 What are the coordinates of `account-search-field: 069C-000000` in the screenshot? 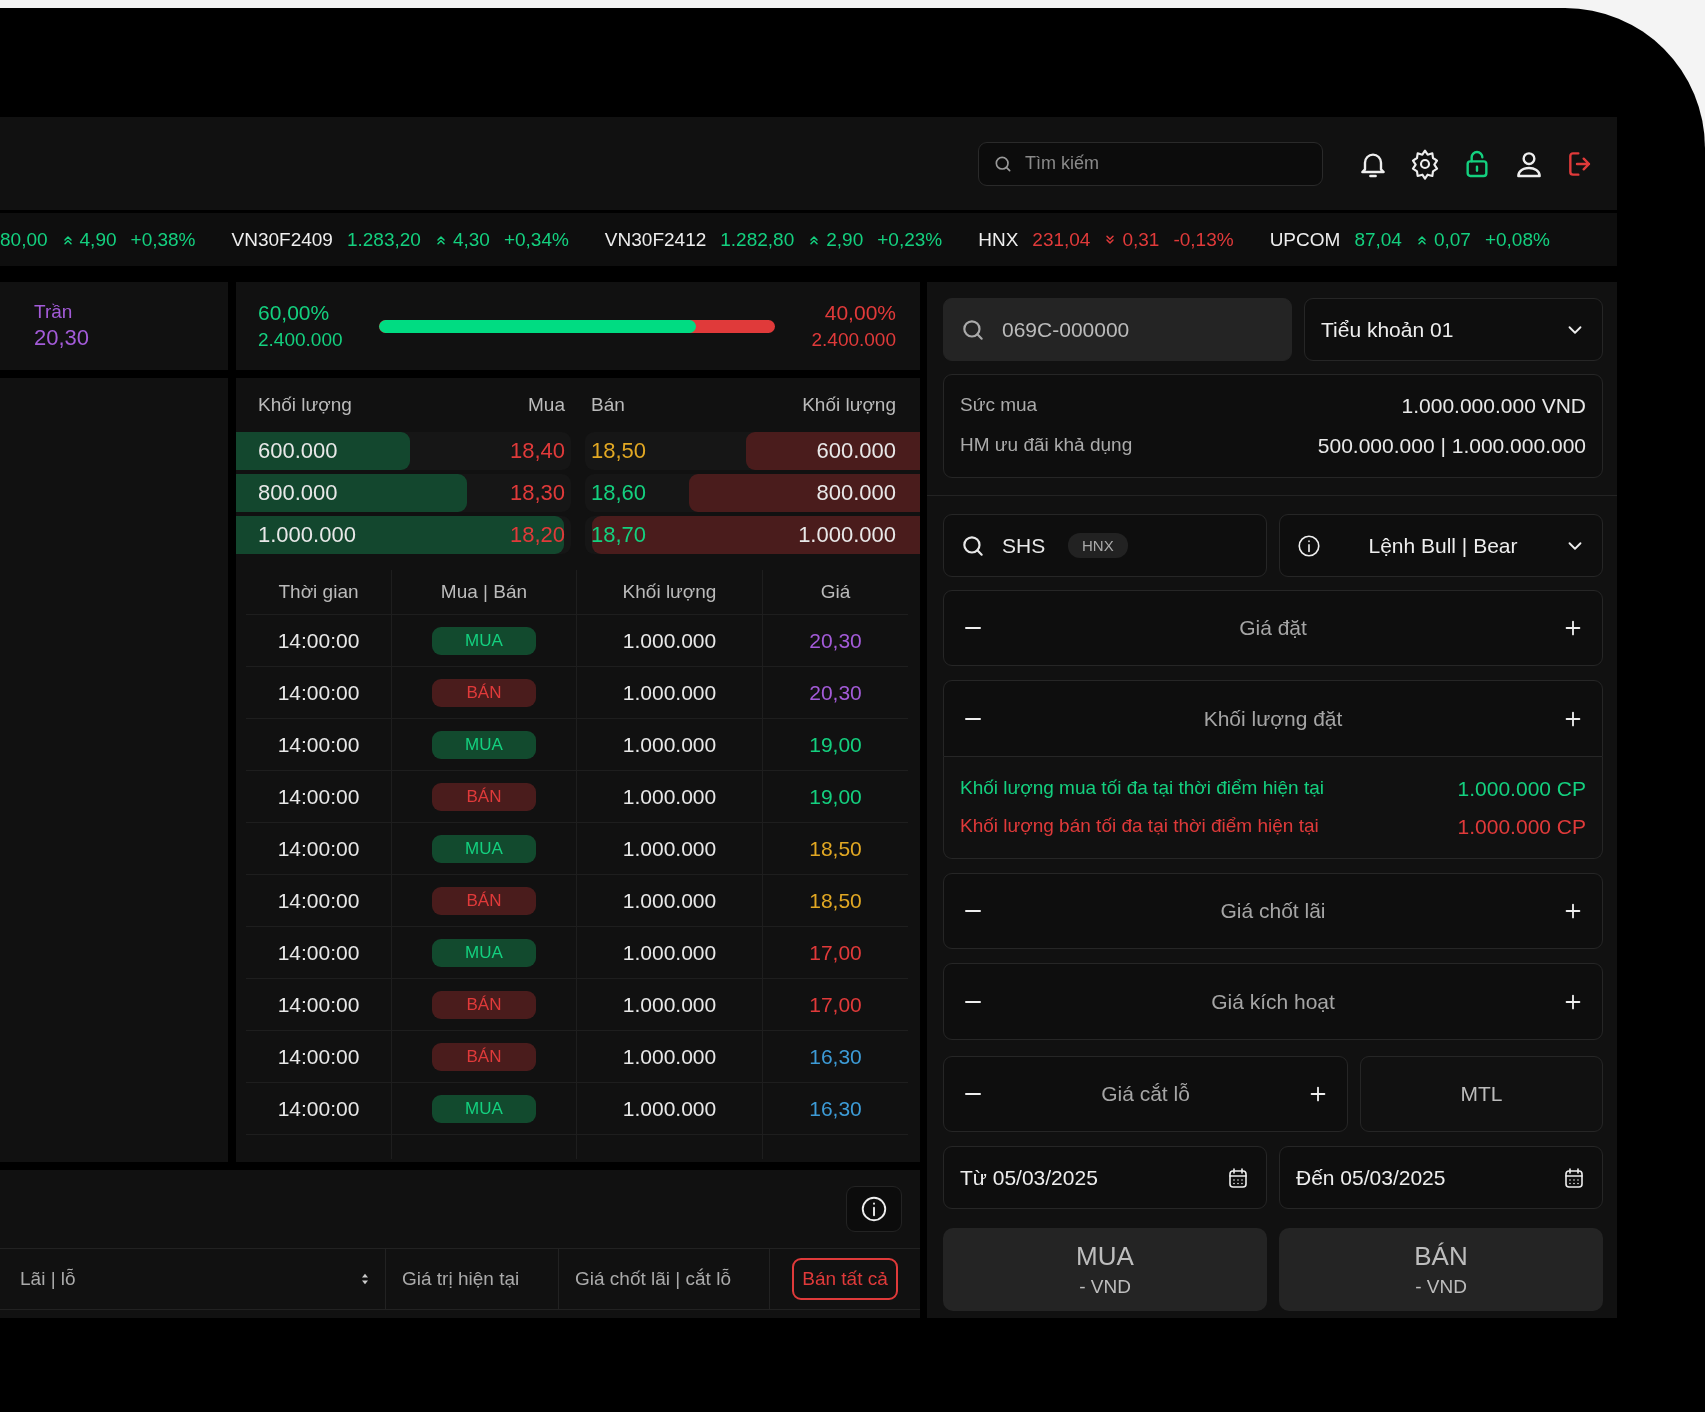 It's located at (1117, 329).